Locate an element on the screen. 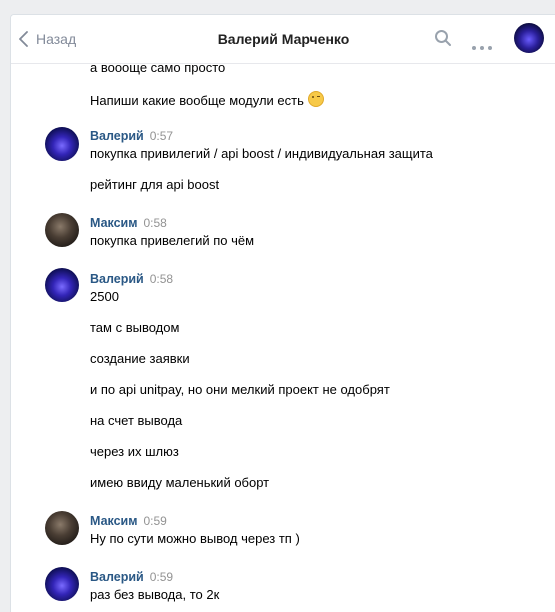 The width and height of the screenshot is (555, 612). message-text: покупка привелегий по чём is located at coordinates (172, 240).